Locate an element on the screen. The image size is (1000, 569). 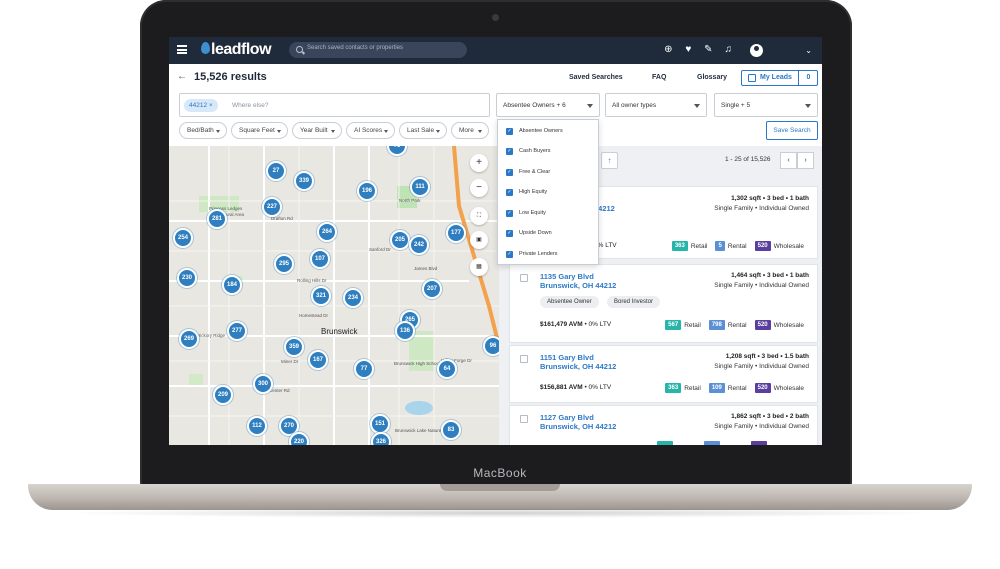
map-cluster: 27 is located at coordinates (276, 171).